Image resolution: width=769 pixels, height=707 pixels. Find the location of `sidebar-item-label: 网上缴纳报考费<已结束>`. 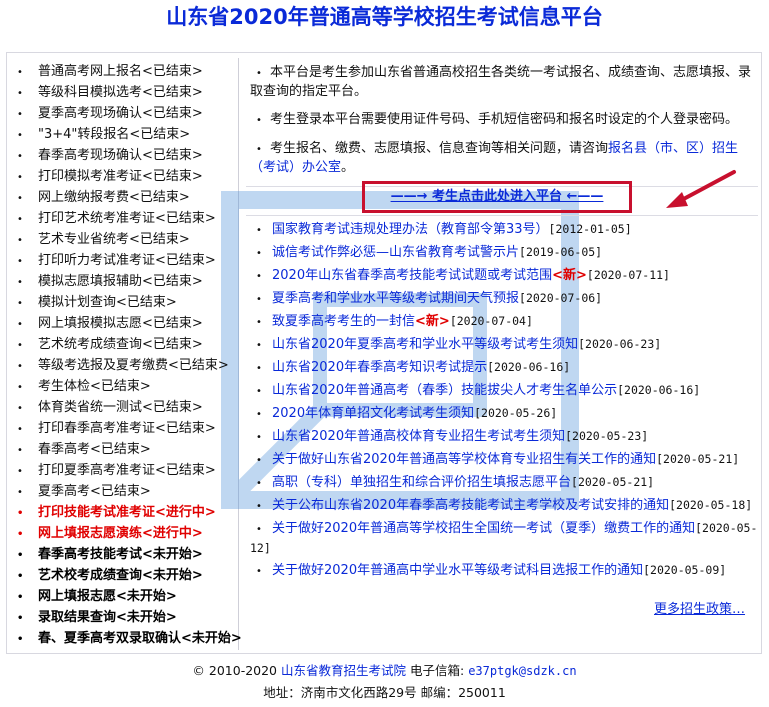

sidebar-item-label: 网上缴纳报考费<已结束> is located at coordinates (114, 197).